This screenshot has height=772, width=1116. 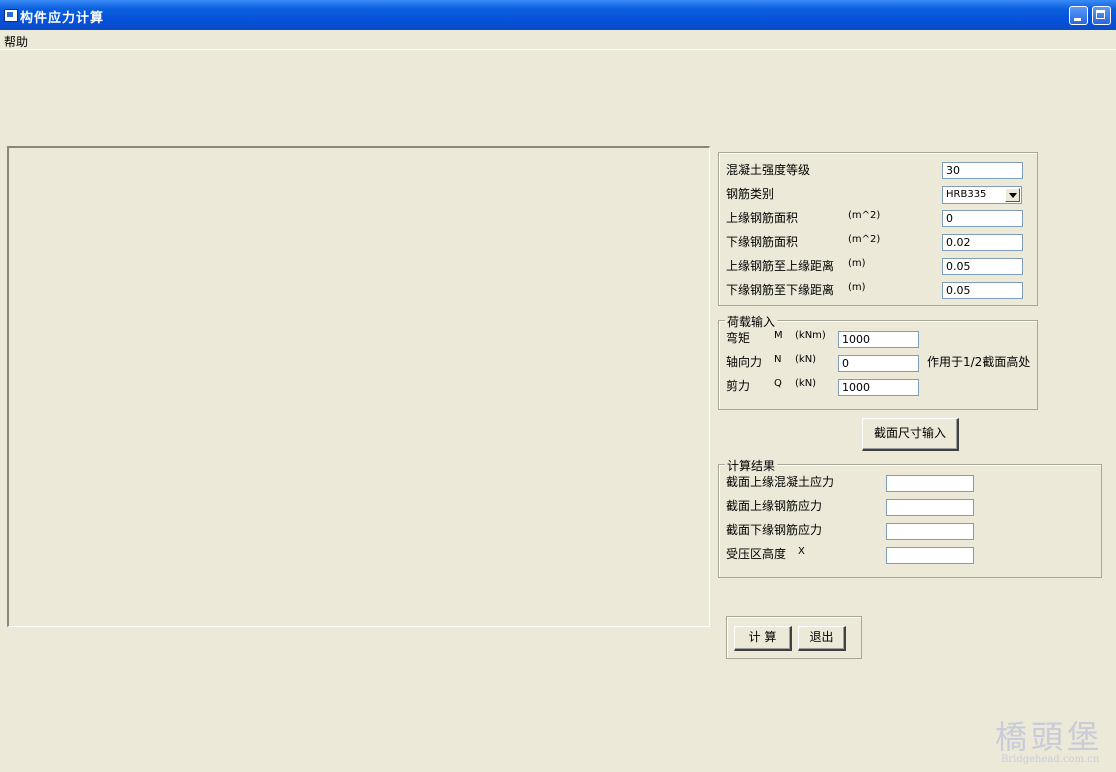 I want to click on app-icon, so click(x=11, y=15).